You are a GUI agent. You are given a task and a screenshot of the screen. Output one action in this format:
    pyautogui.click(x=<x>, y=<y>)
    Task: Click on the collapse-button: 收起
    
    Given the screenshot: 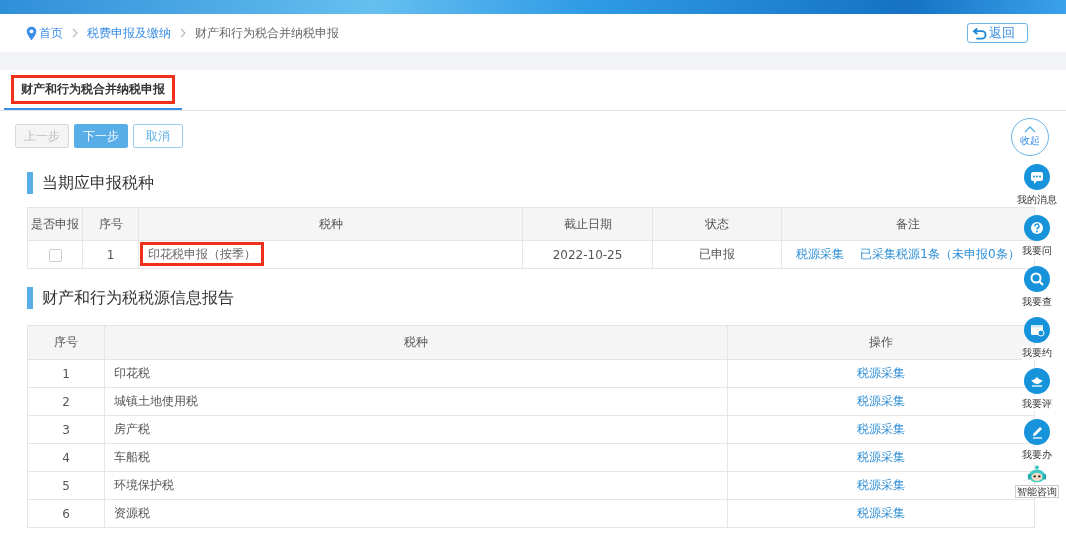 What is the action you would take?
    pyautogui.click(x=1030, y=137)
    